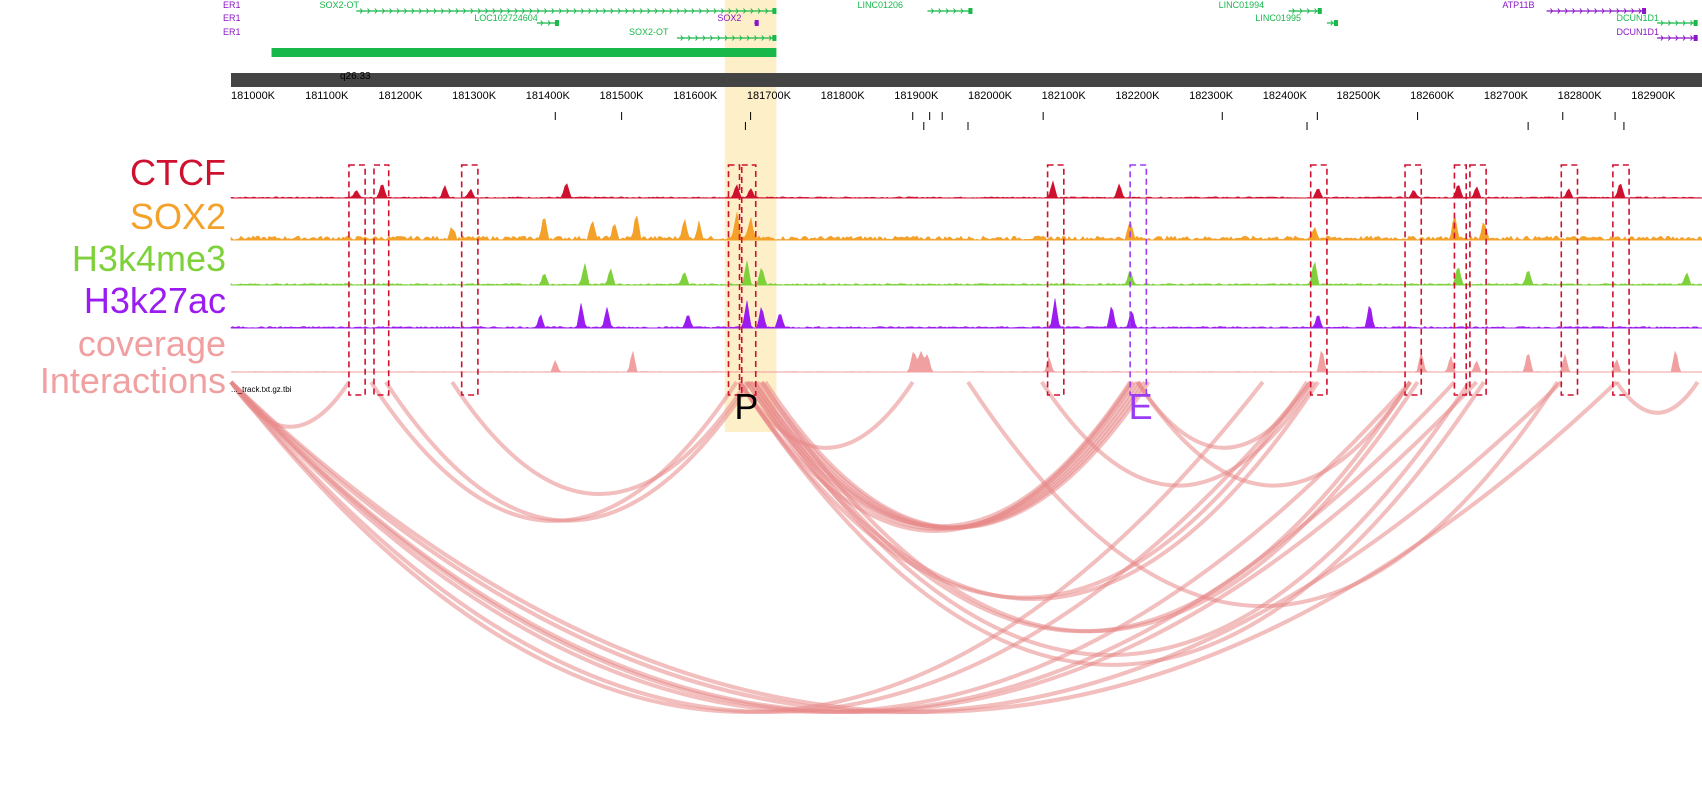 This screenshot has height=789, width=1702. What do you see at coordinates (1063, 96) in the screenshot?
I see `axis-tick-label: 182100K` at bounding box center [1063, 96].